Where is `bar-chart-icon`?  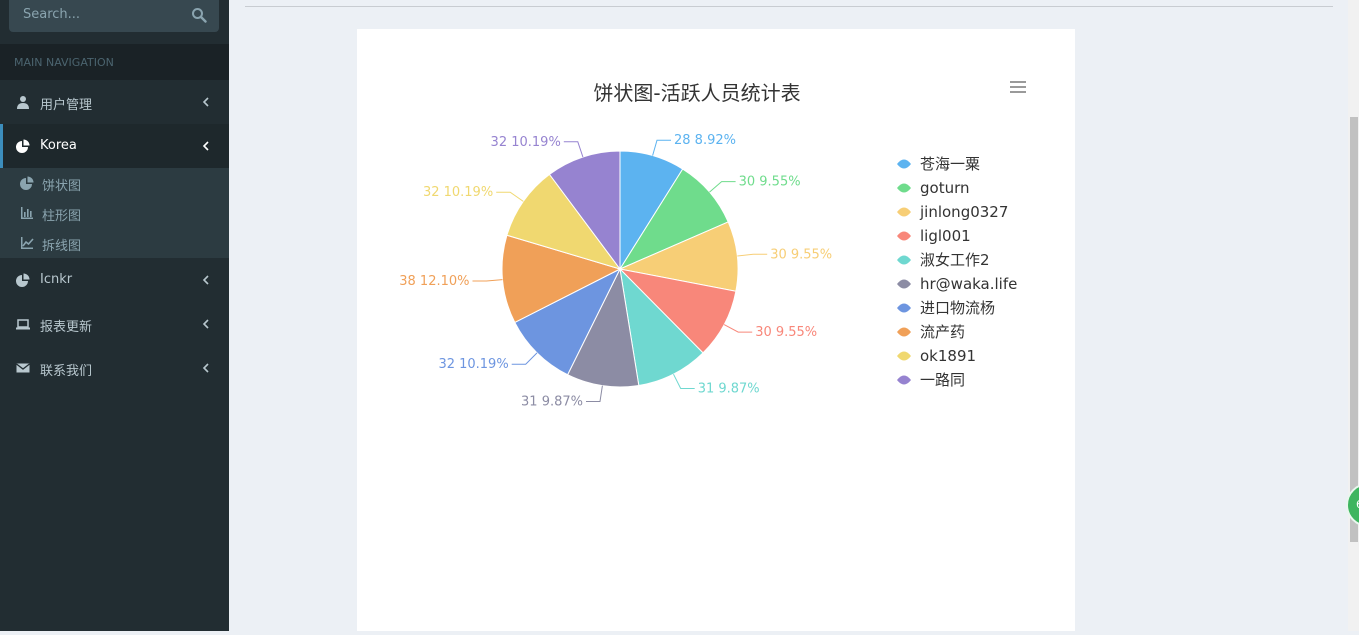 bar-chart-icon is located at coordinates (27, 213).